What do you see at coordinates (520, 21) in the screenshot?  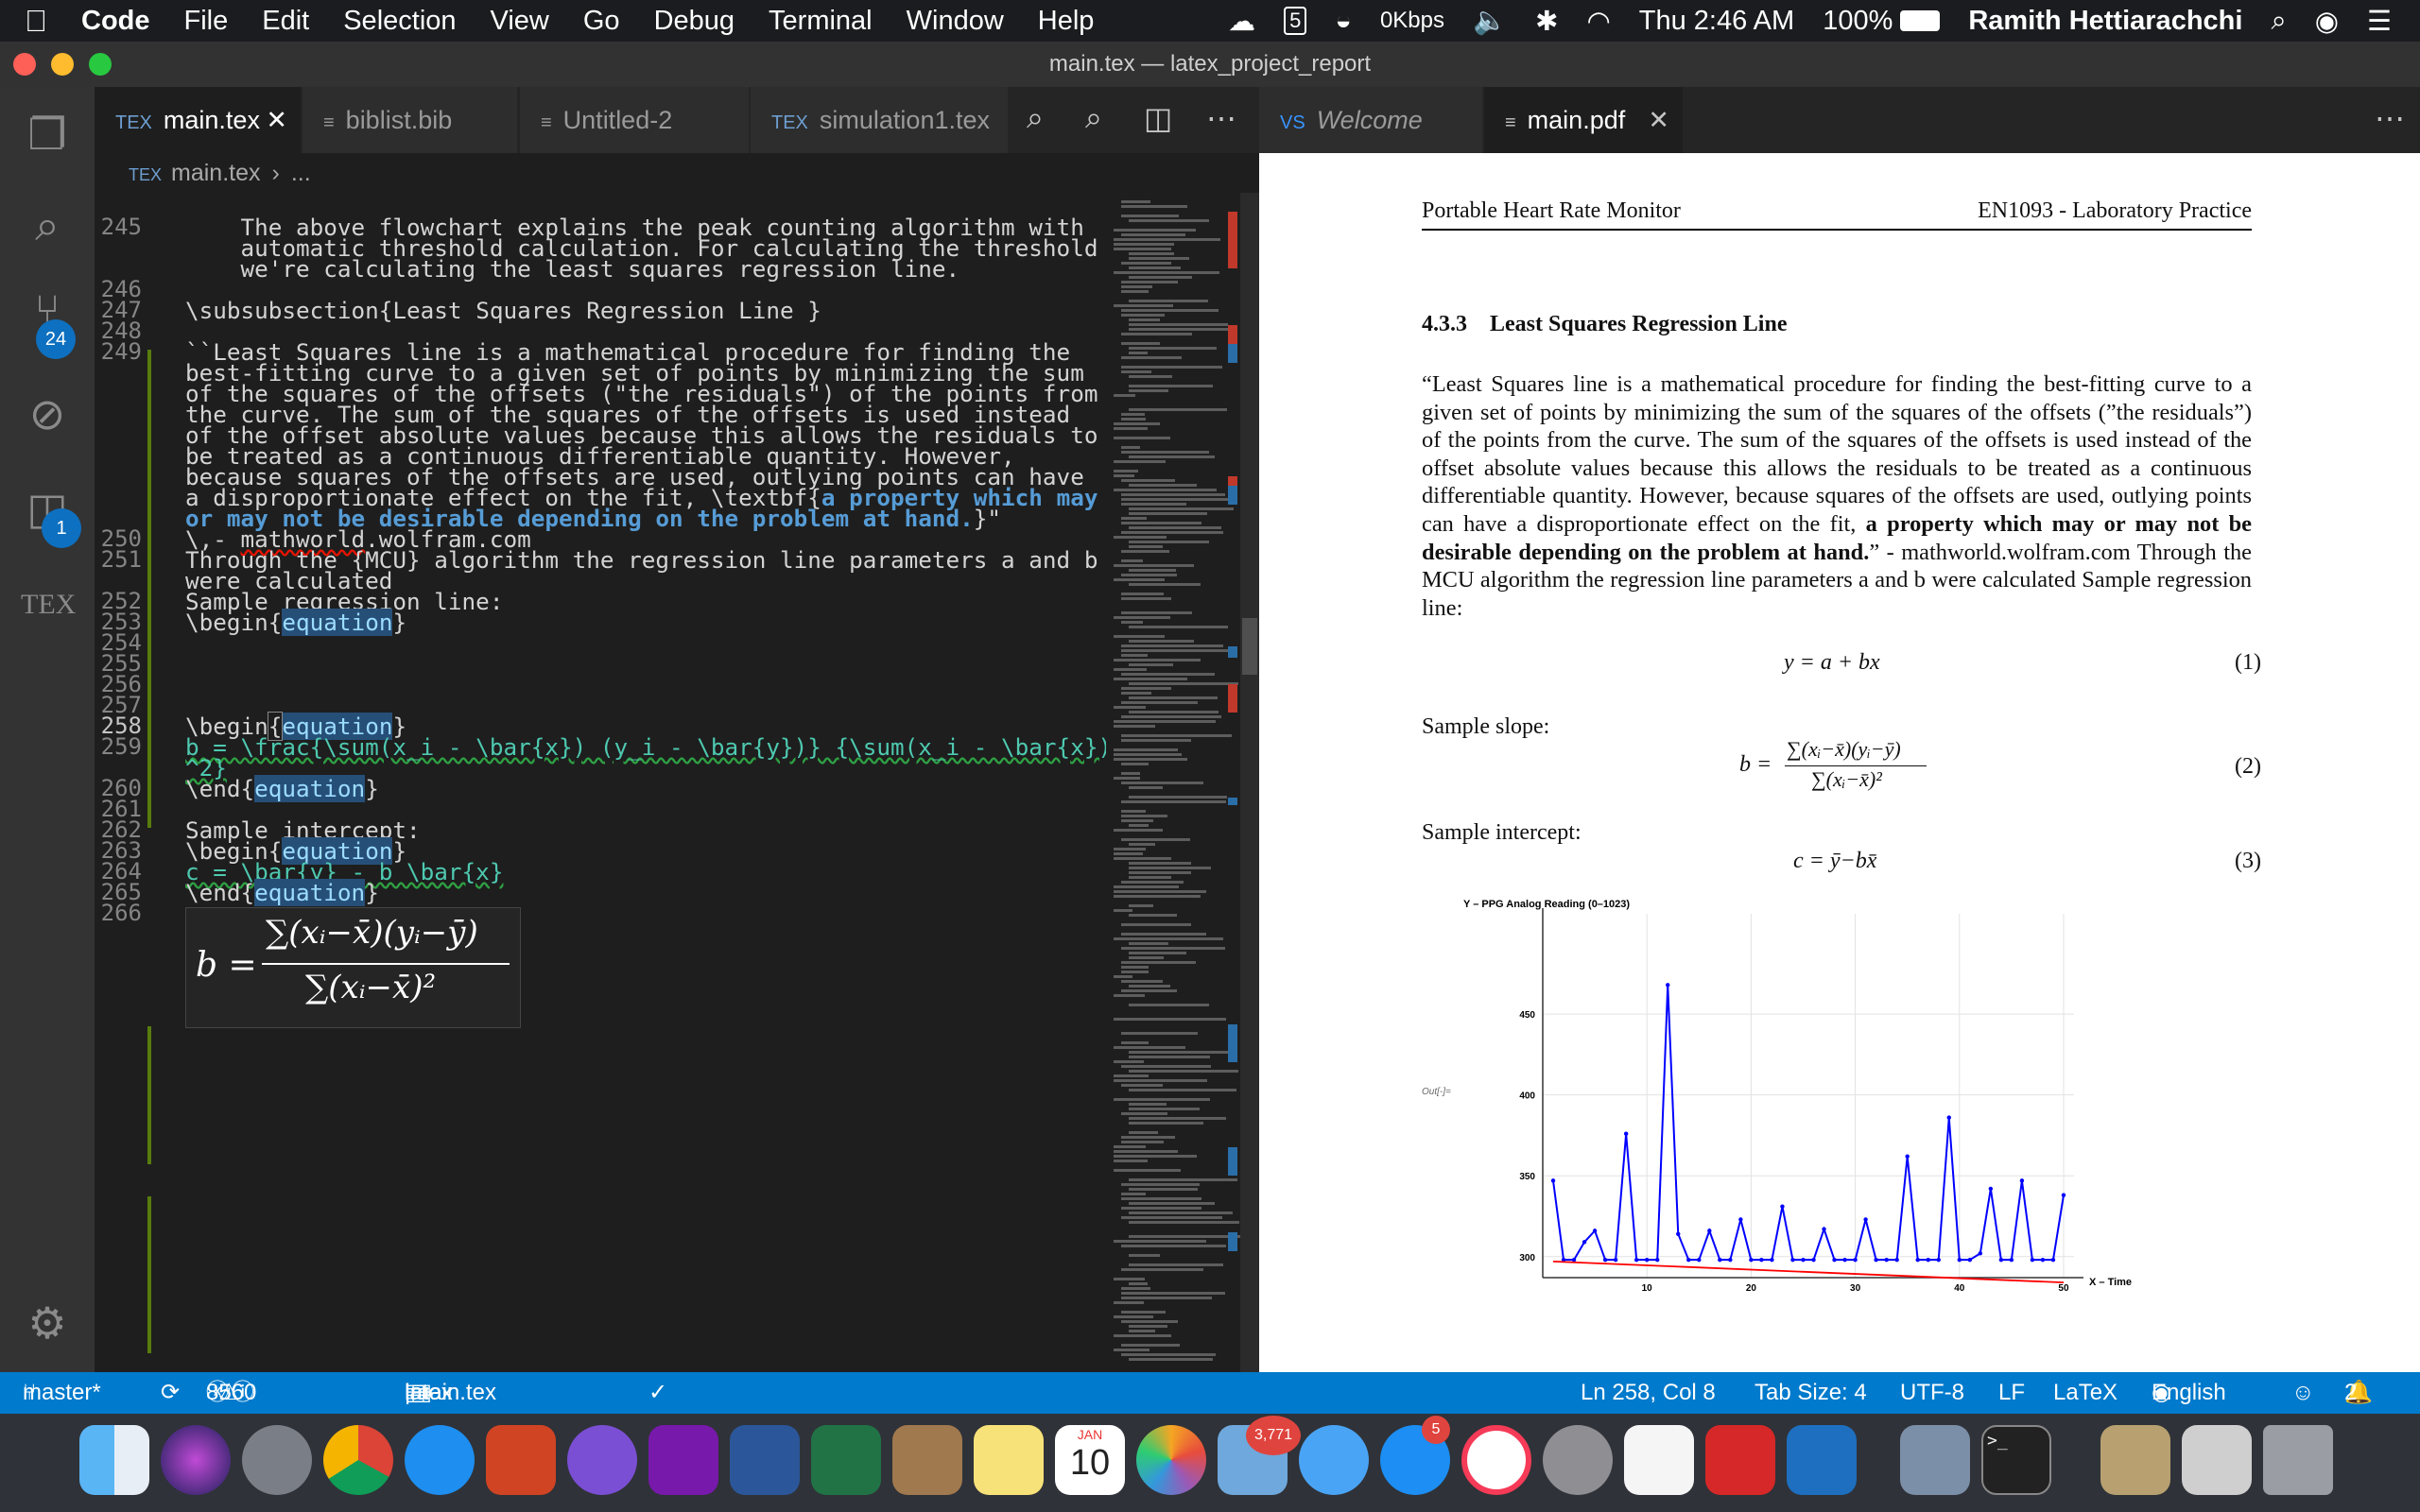 I see `menu-view: View` at bounding box center [520, 21].